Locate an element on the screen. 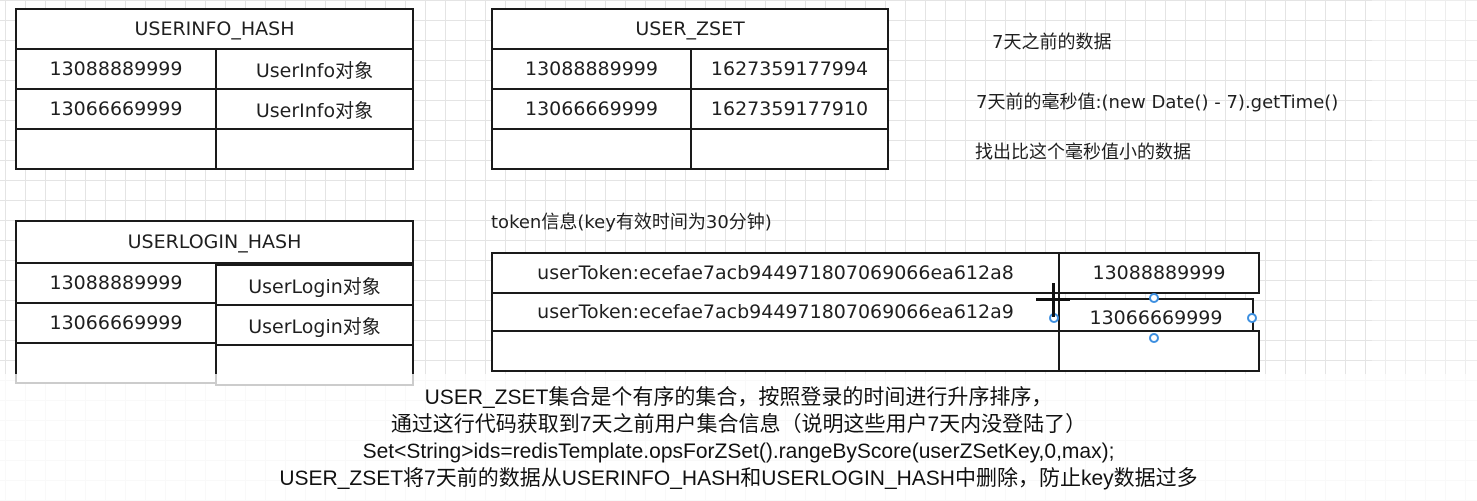  resize-handle-bottom is located at coordinates (1154, 338).